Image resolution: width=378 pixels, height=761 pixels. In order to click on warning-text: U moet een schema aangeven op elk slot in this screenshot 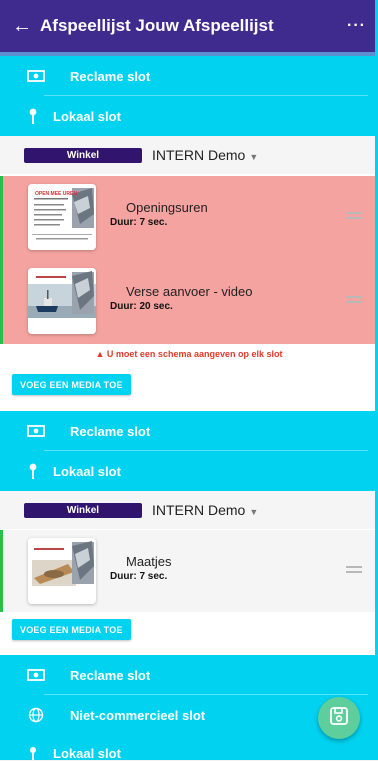, I will do `click(194, 354)`.